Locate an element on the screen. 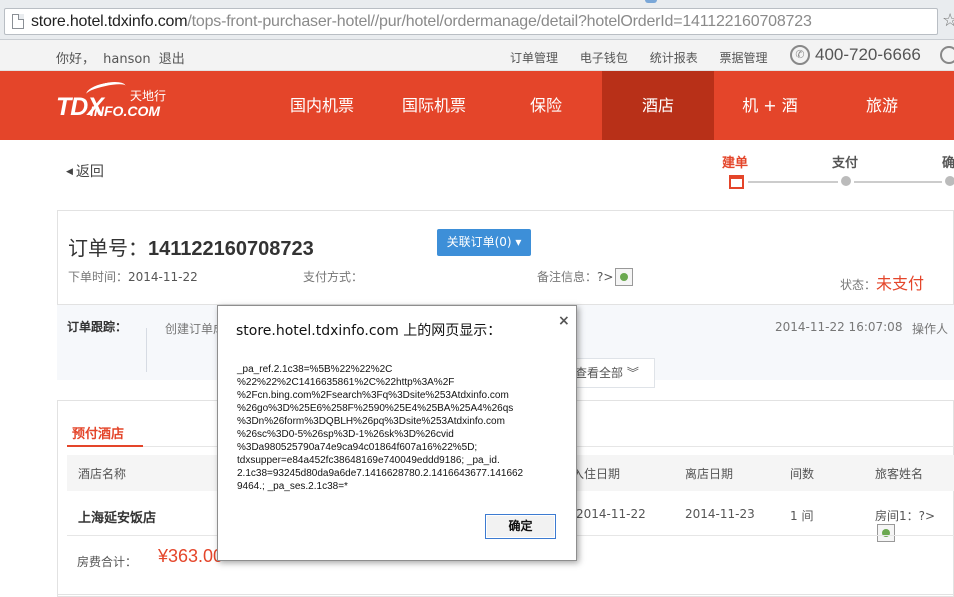  username: hanson is located at coordinates (127, 59).